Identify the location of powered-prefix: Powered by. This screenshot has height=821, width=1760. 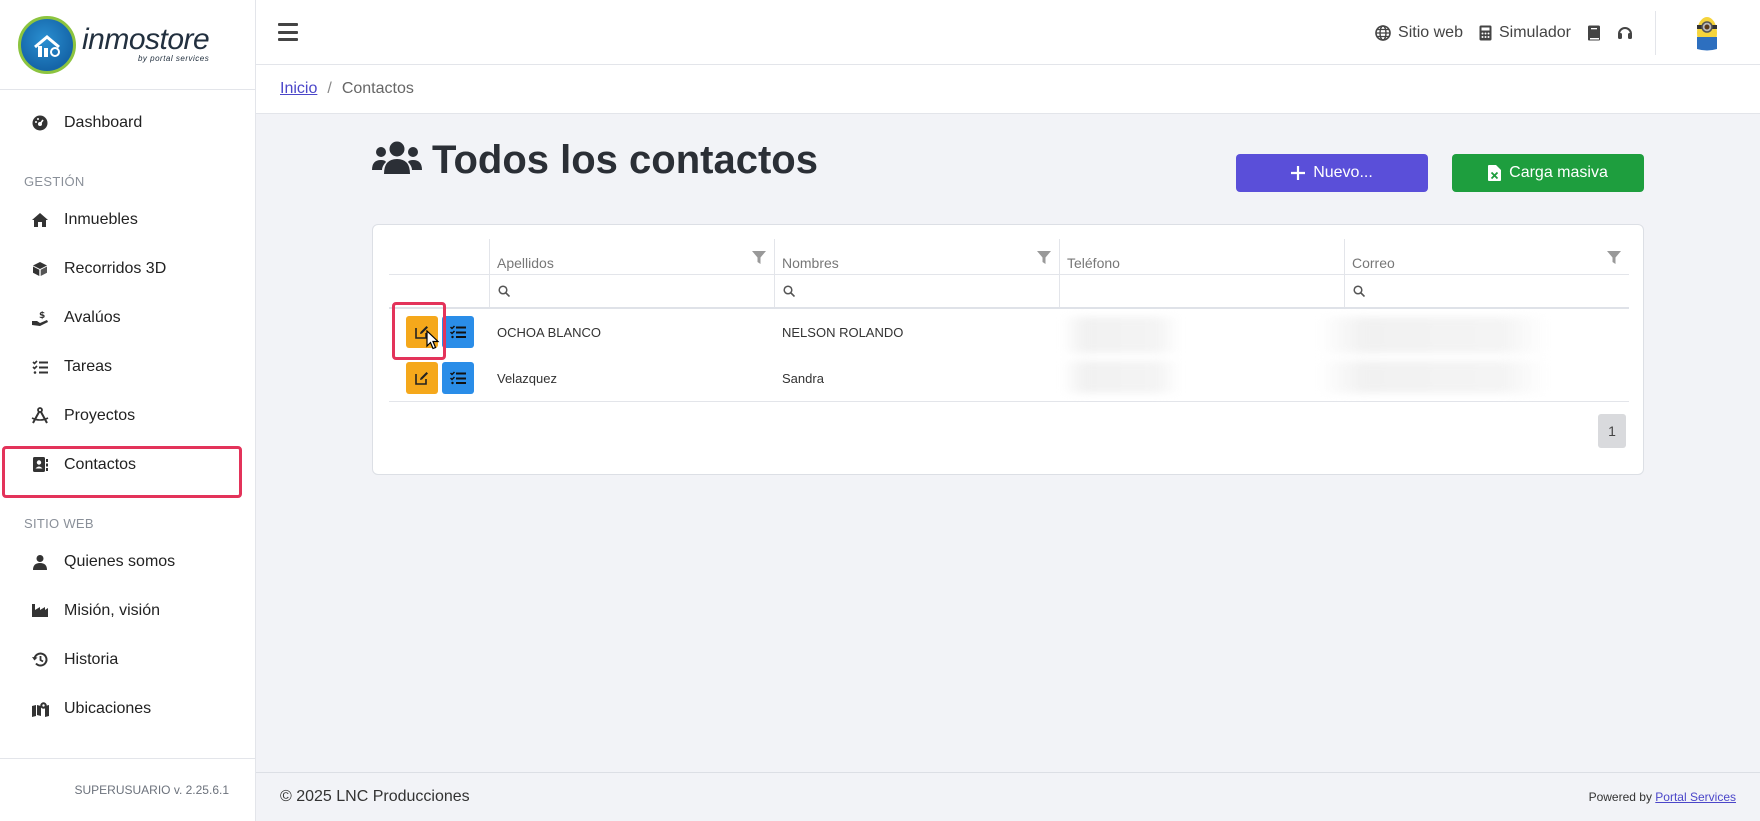
(1620, 797).